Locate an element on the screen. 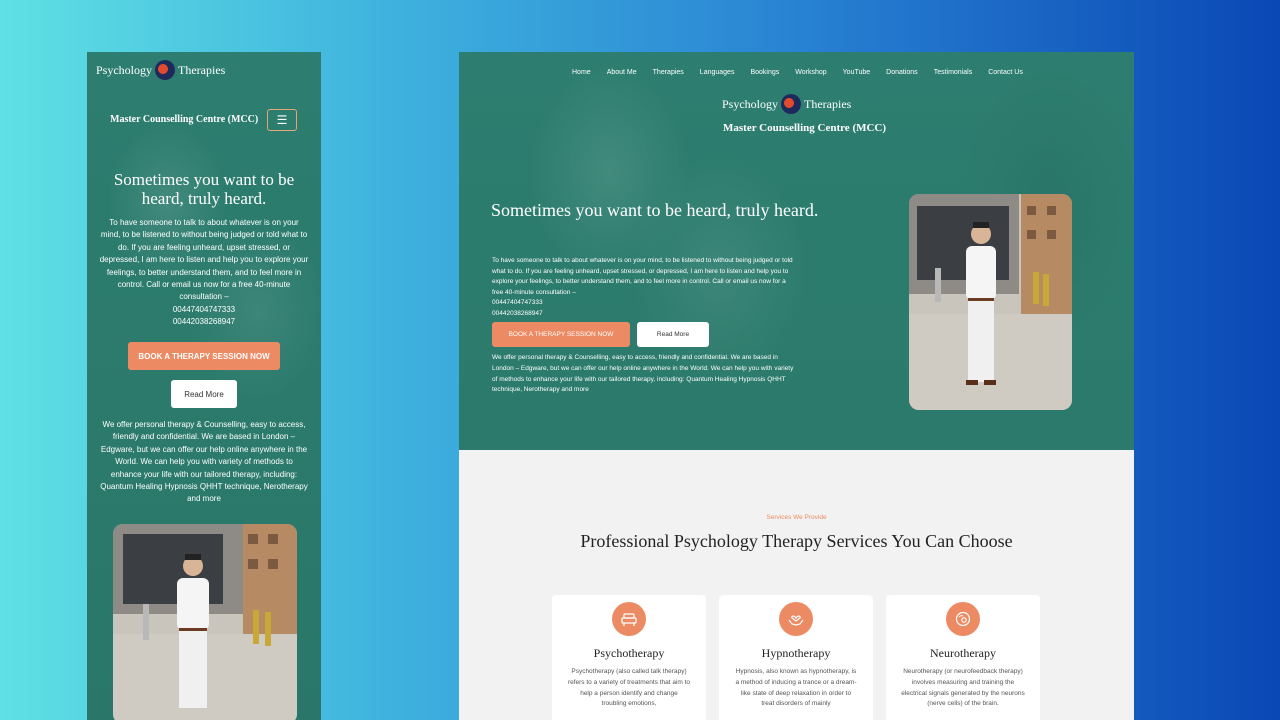  nav-item-testimonials: Testimonials is located at coordinates (953, 72).